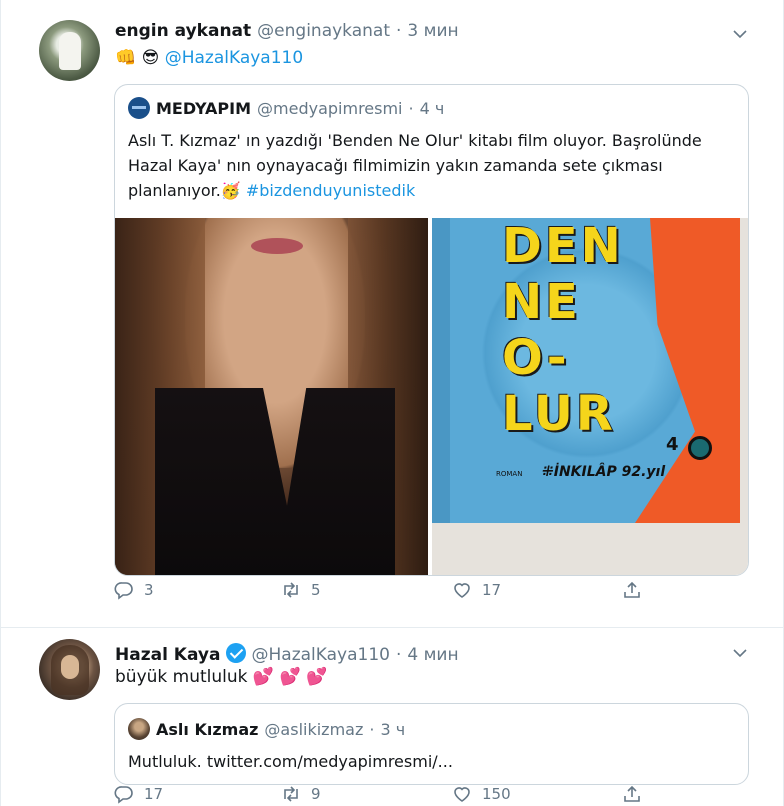 The image size is (784, 806). Describe the element at coordinates (230, 190) in the screenshot. I see `party-emoji: 🥳` at that location.